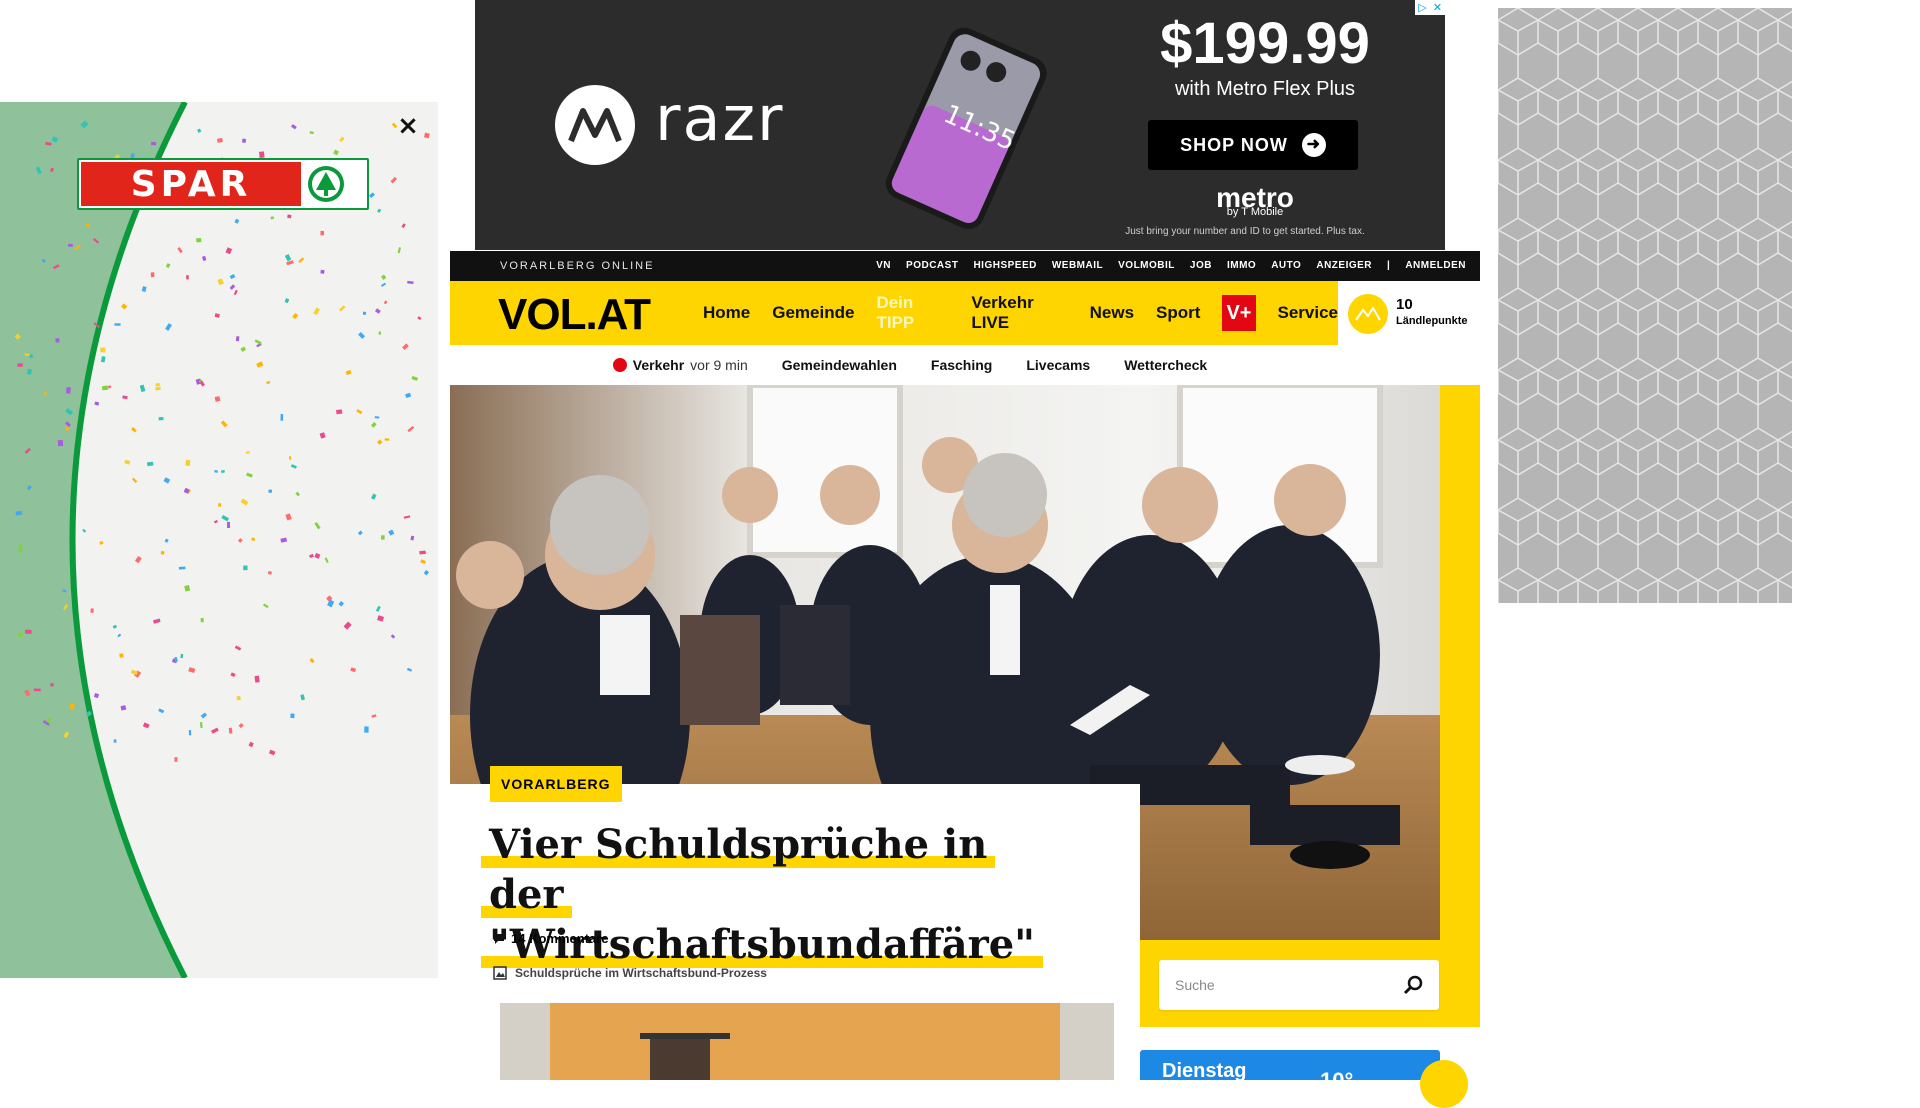  I want to click on subnav-wettercheck: Wettercheck, so click(1165, 365).